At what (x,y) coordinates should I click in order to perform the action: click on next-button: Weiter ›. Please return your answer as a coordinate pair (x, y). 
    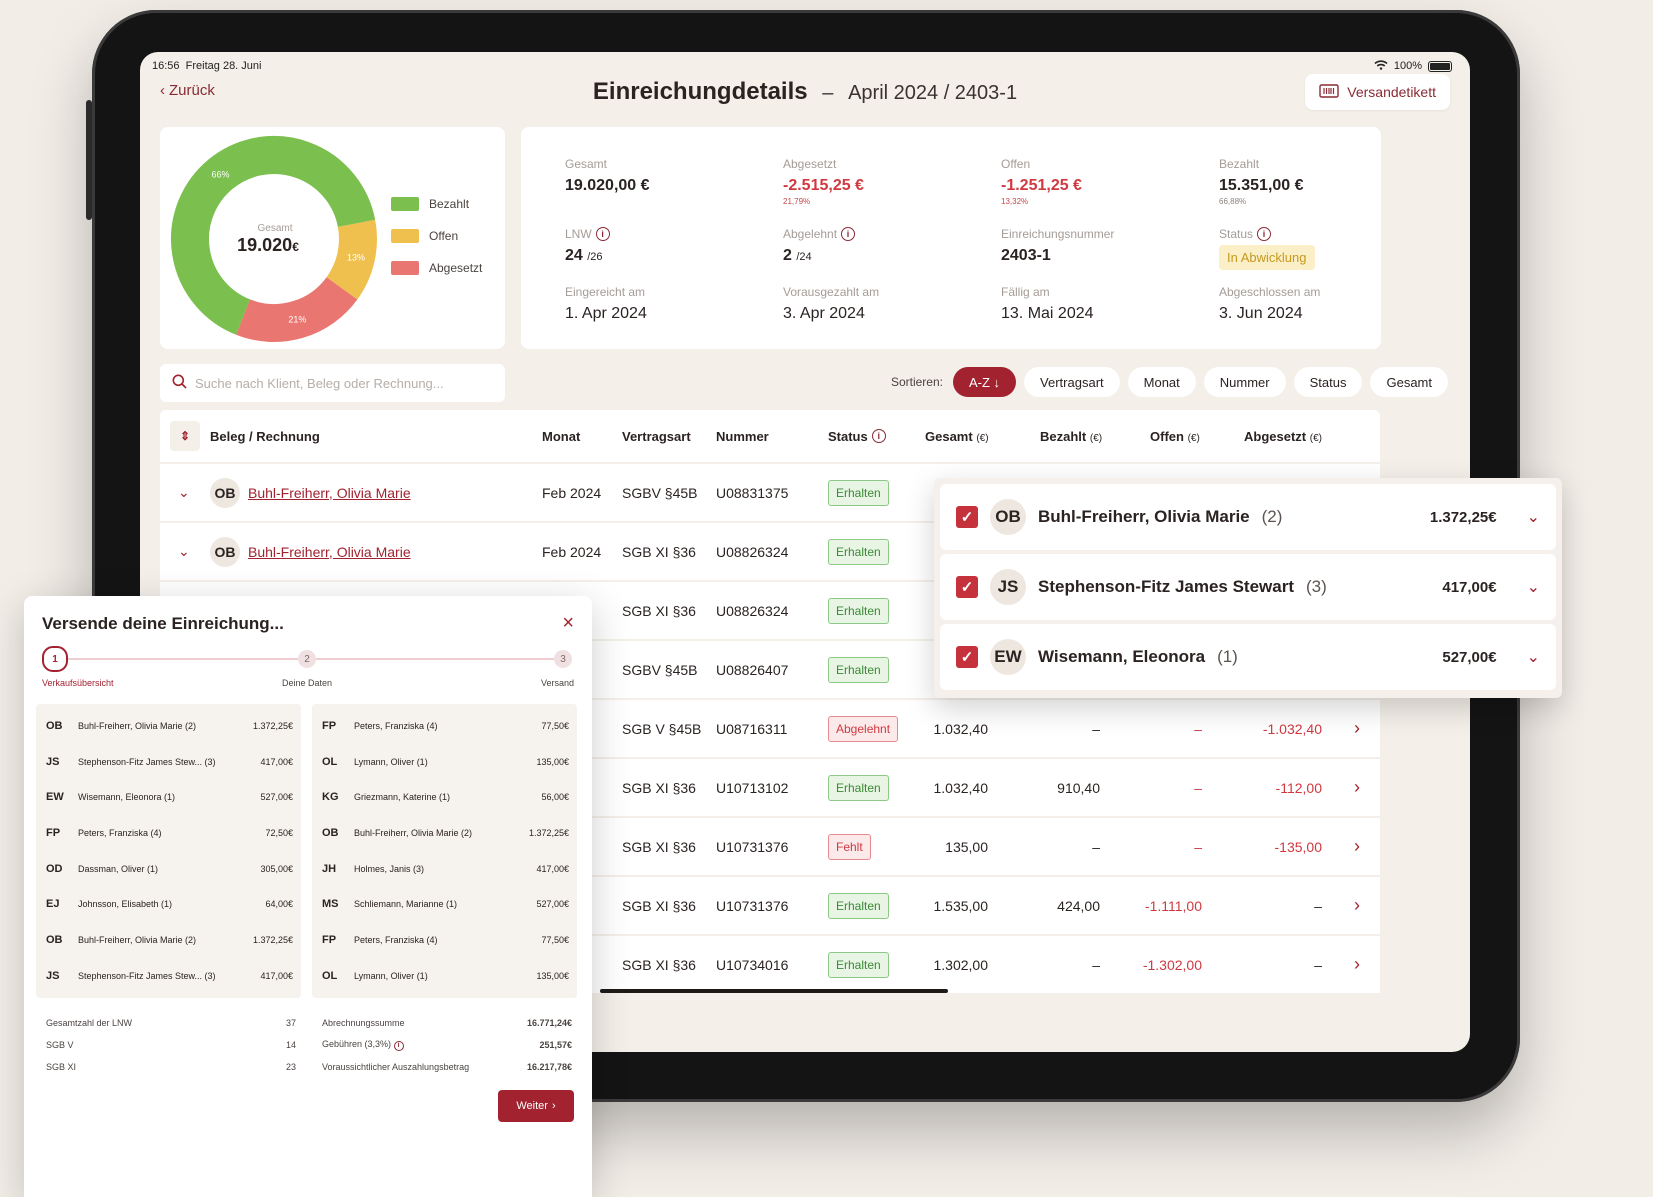
    Looking at the image, I should click on (536, 1106).